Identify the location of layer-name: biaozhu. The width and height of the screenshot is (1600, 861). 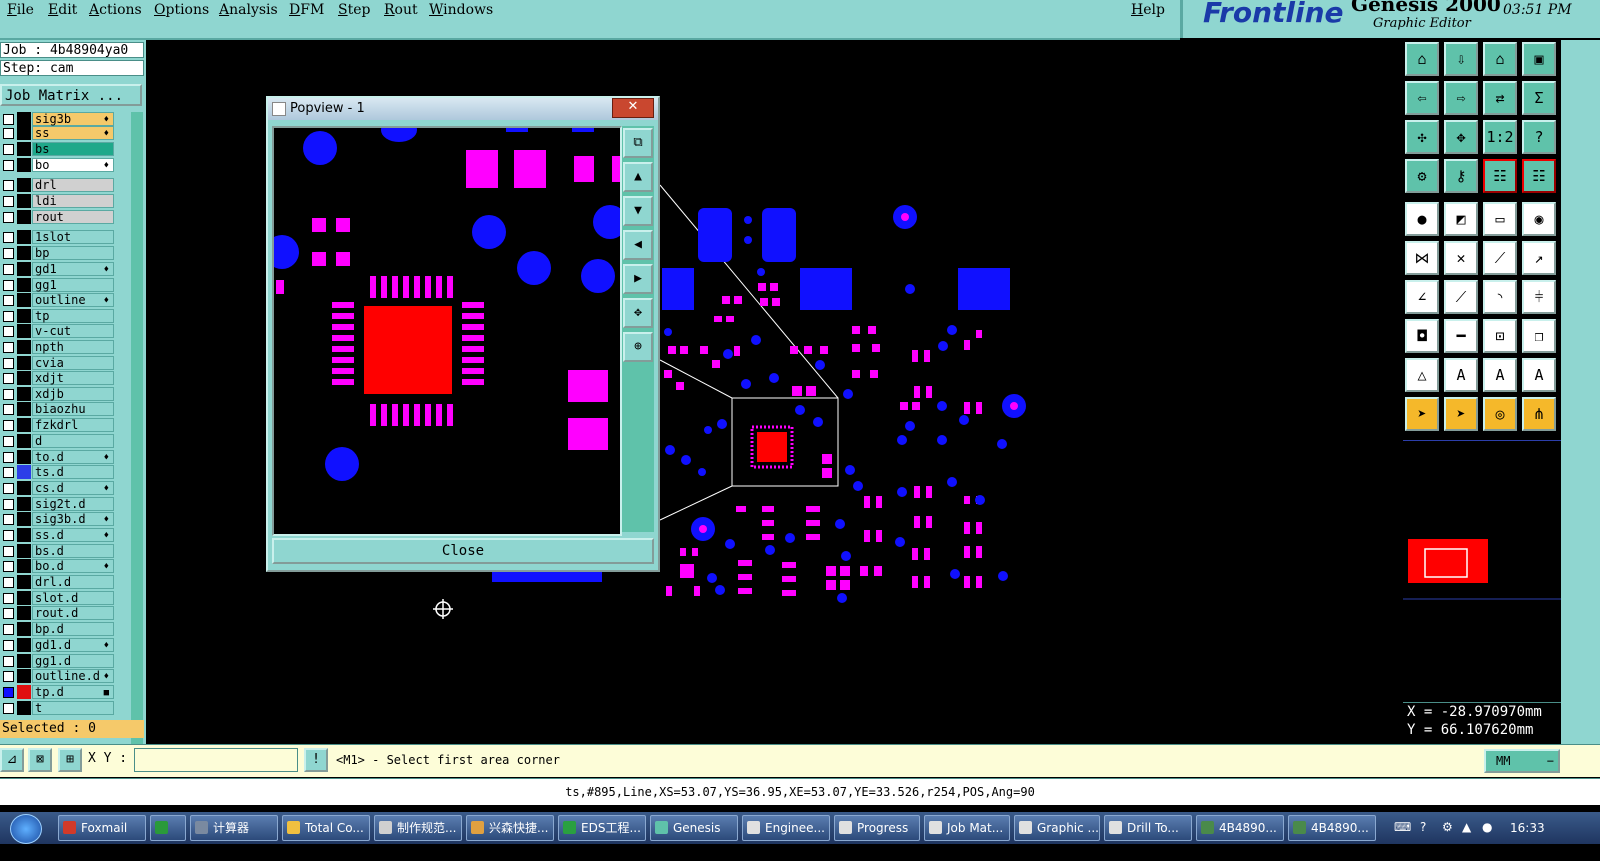
(73, 409).